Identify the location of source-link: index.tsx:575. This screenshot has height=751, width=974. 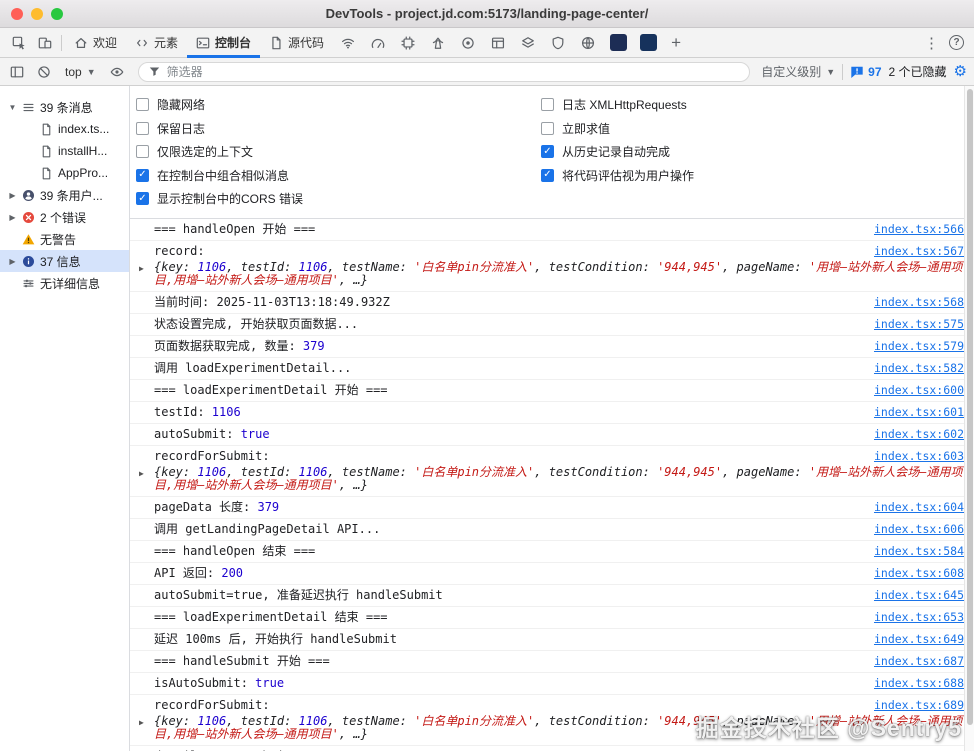
(919, 324).